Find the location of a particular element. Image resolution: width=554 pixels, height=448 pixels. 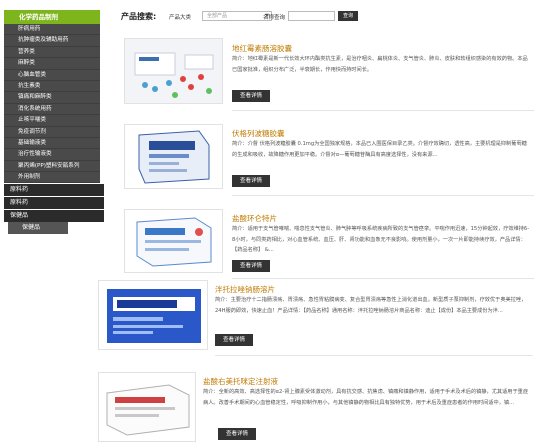

category-select: 全部产品 ▼ is located at coordinates (237, 16).